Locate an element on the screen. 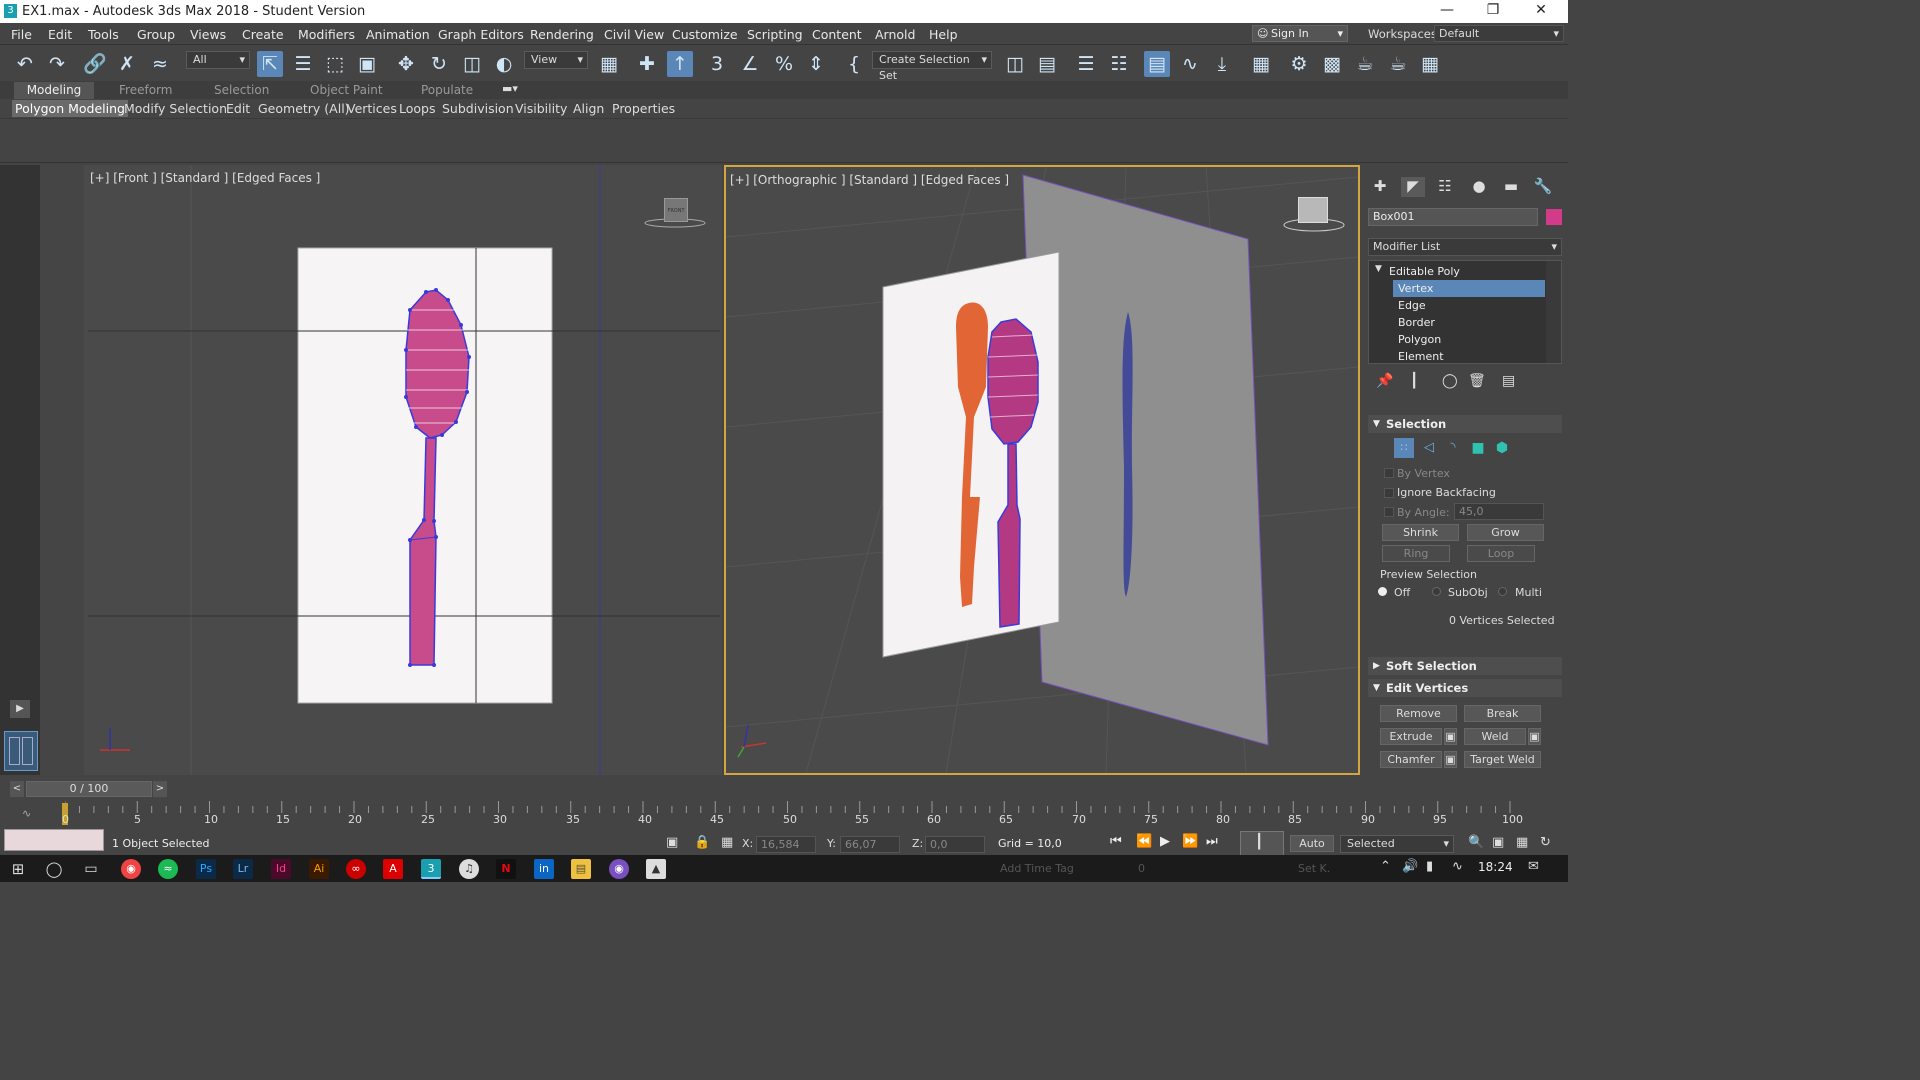 This screenshot has width=1920, height=1080. tab-object-paint: Object Paint is located at coordinates (346, 90).